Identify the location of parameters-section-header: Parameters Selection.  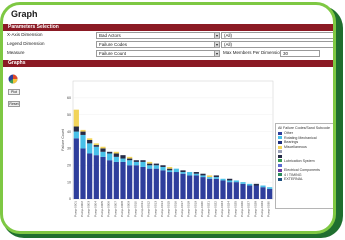
(168, 27).